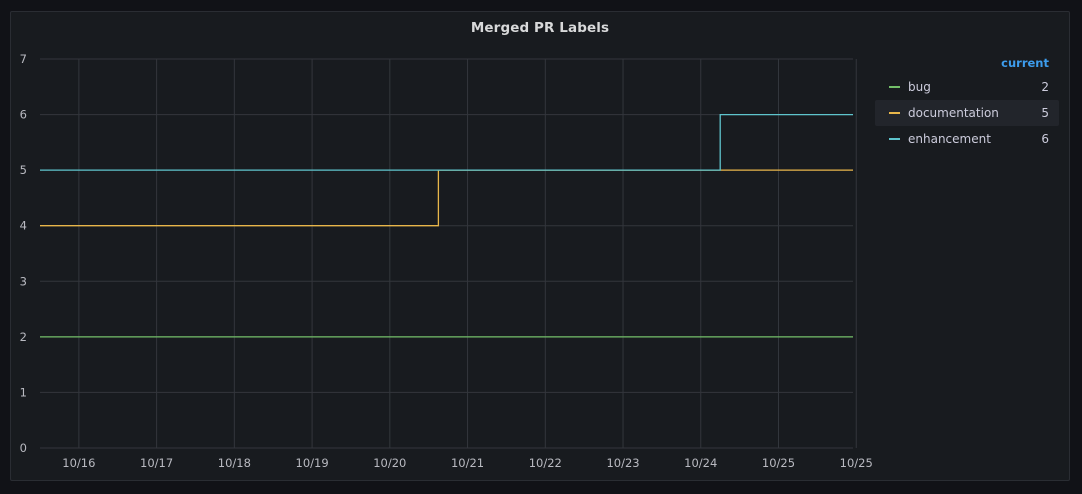  Describe the element at coordinates (446, 198) in the screenshot. I see `series-line-documentation` at that location.